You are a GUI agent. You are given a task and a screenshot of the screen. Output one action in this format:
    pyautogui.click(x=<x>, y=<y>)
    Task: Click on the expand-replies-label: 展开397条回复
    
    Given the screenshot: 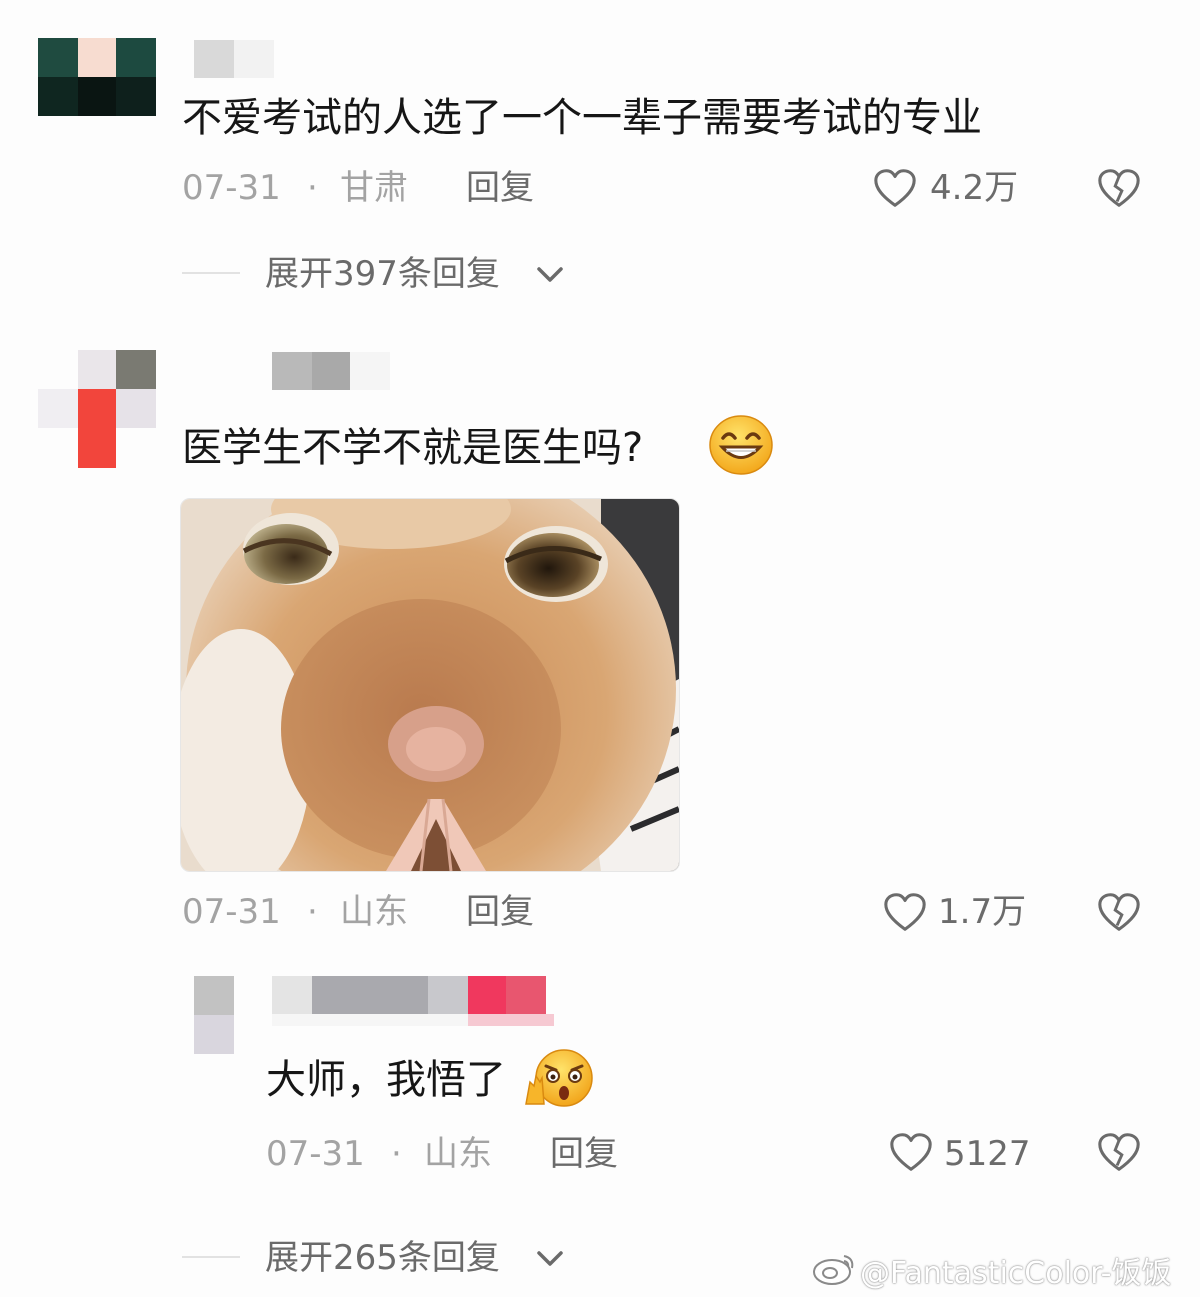 What is the action you would take?
    pyautogui.click(x=382, y=274)
    